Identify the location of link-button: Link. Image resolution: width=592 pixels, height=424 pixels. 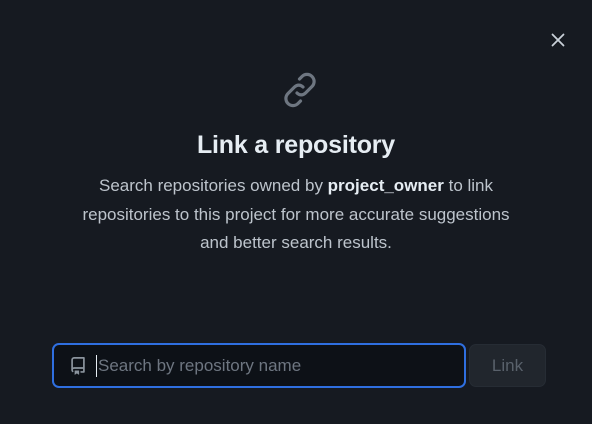
(507, 365).